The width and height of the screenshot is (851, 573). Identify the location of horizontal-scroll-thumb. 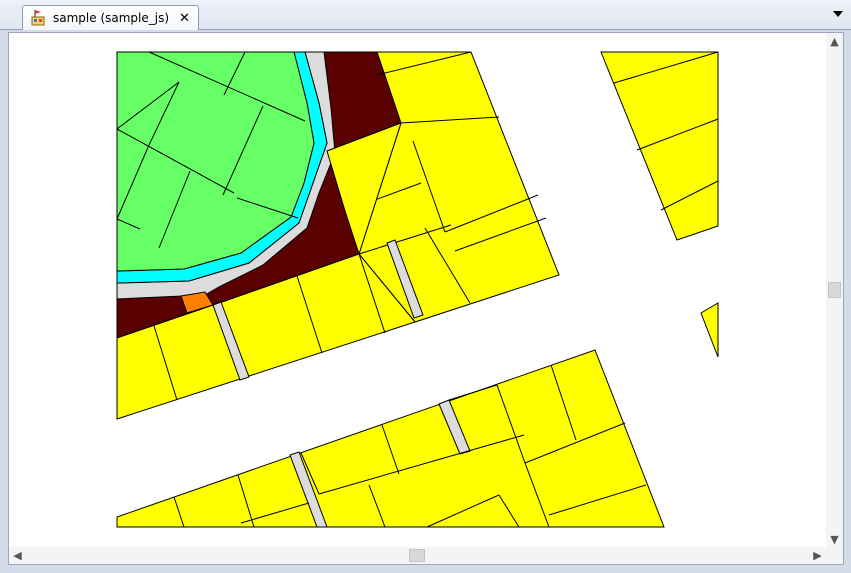
(417, 555).